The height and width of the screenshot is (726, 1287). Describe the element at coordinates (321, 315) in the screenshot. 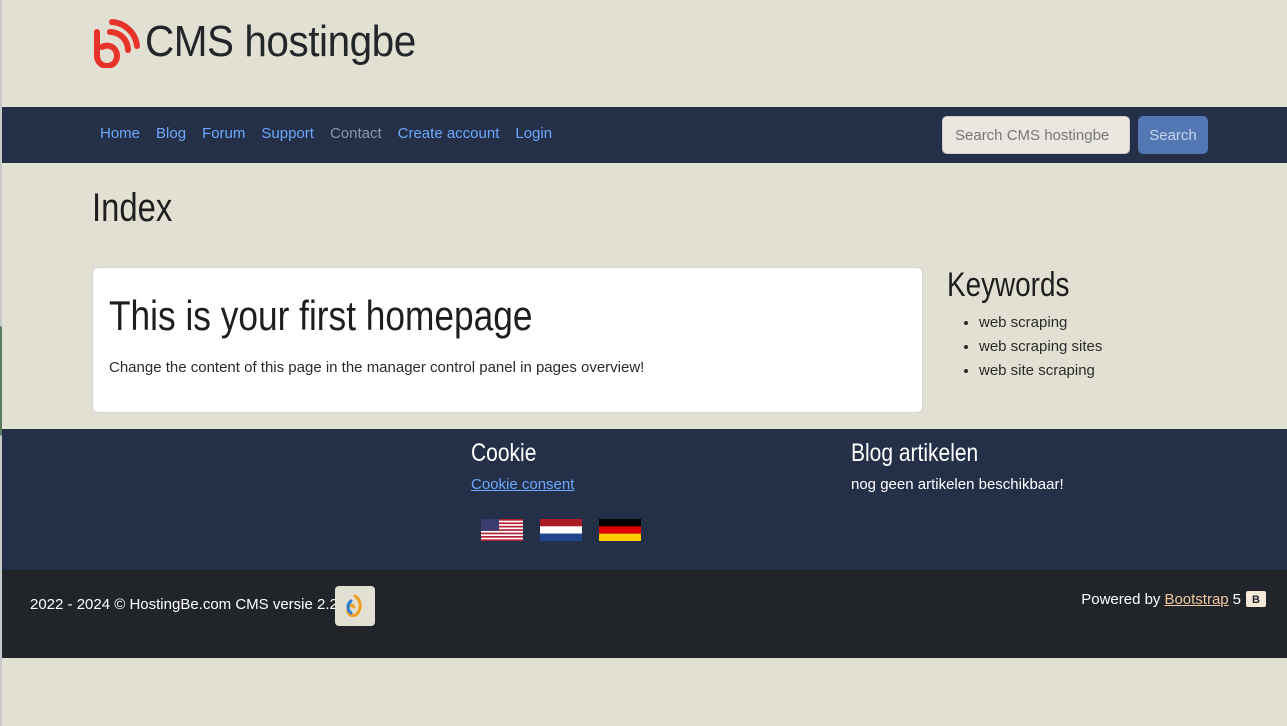

I see `card-title: This is your first homepage` at that location.